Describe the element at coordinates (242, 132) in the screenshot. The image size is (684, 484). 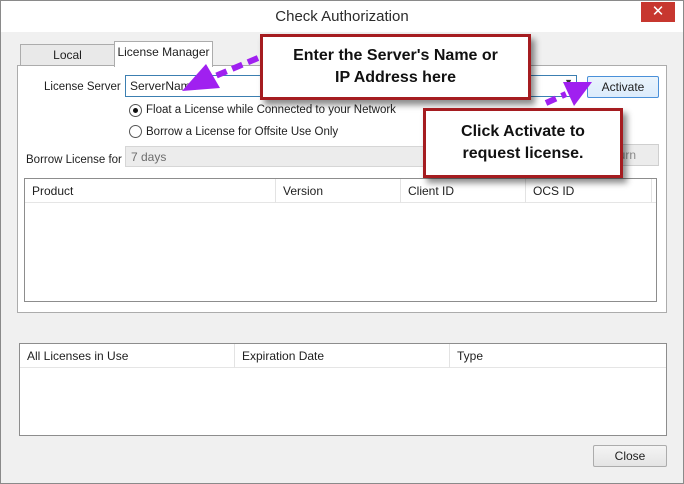
I see `borrow-license-label: Borrow a License for Offsite Use Only` at that location.